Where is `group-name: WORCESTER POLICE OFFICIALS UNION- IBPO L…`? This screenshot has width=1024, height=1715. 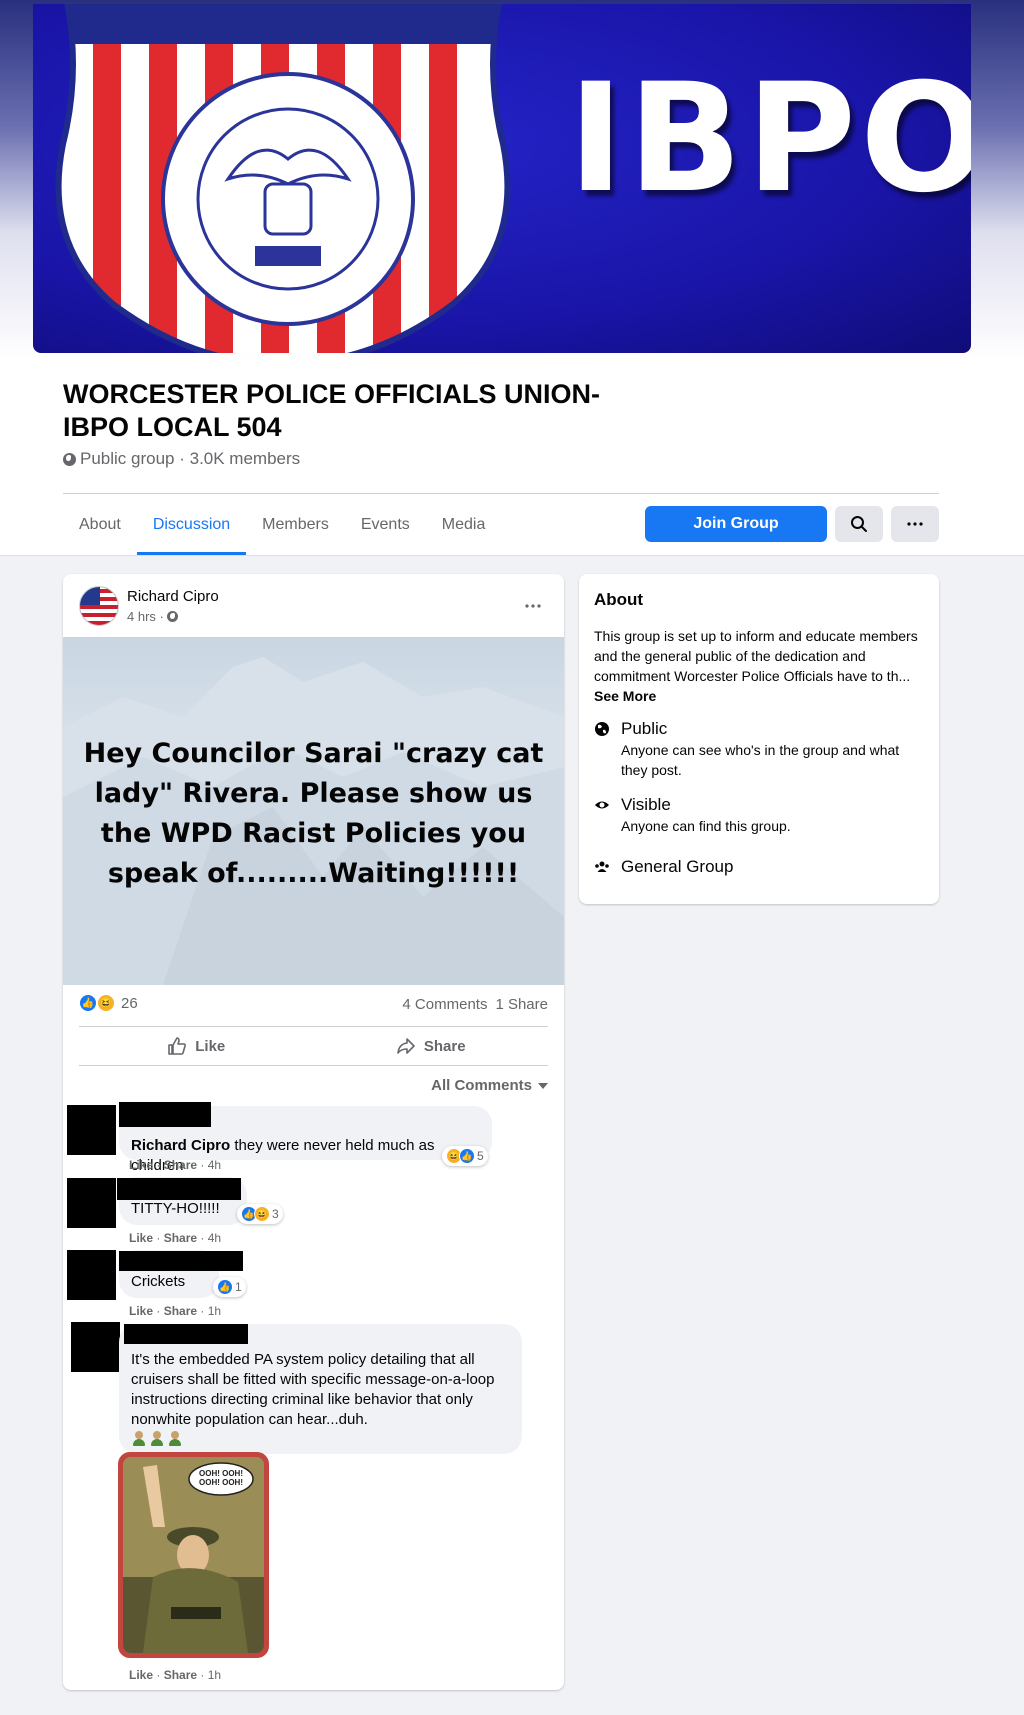
group-name: WORCESTER POLICE OFFICIALS UNION- IBPO L… is located at coordinates (333, 411).